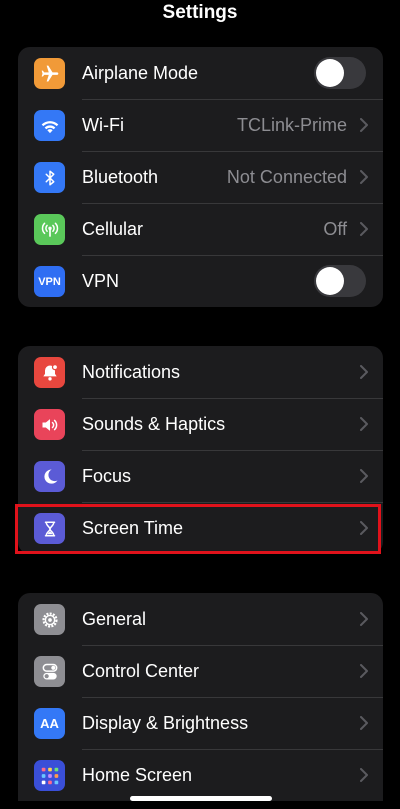 This screenshot has width=400, height=809. I want to click on home-screen-label: Home Screen, so click(137, 775).